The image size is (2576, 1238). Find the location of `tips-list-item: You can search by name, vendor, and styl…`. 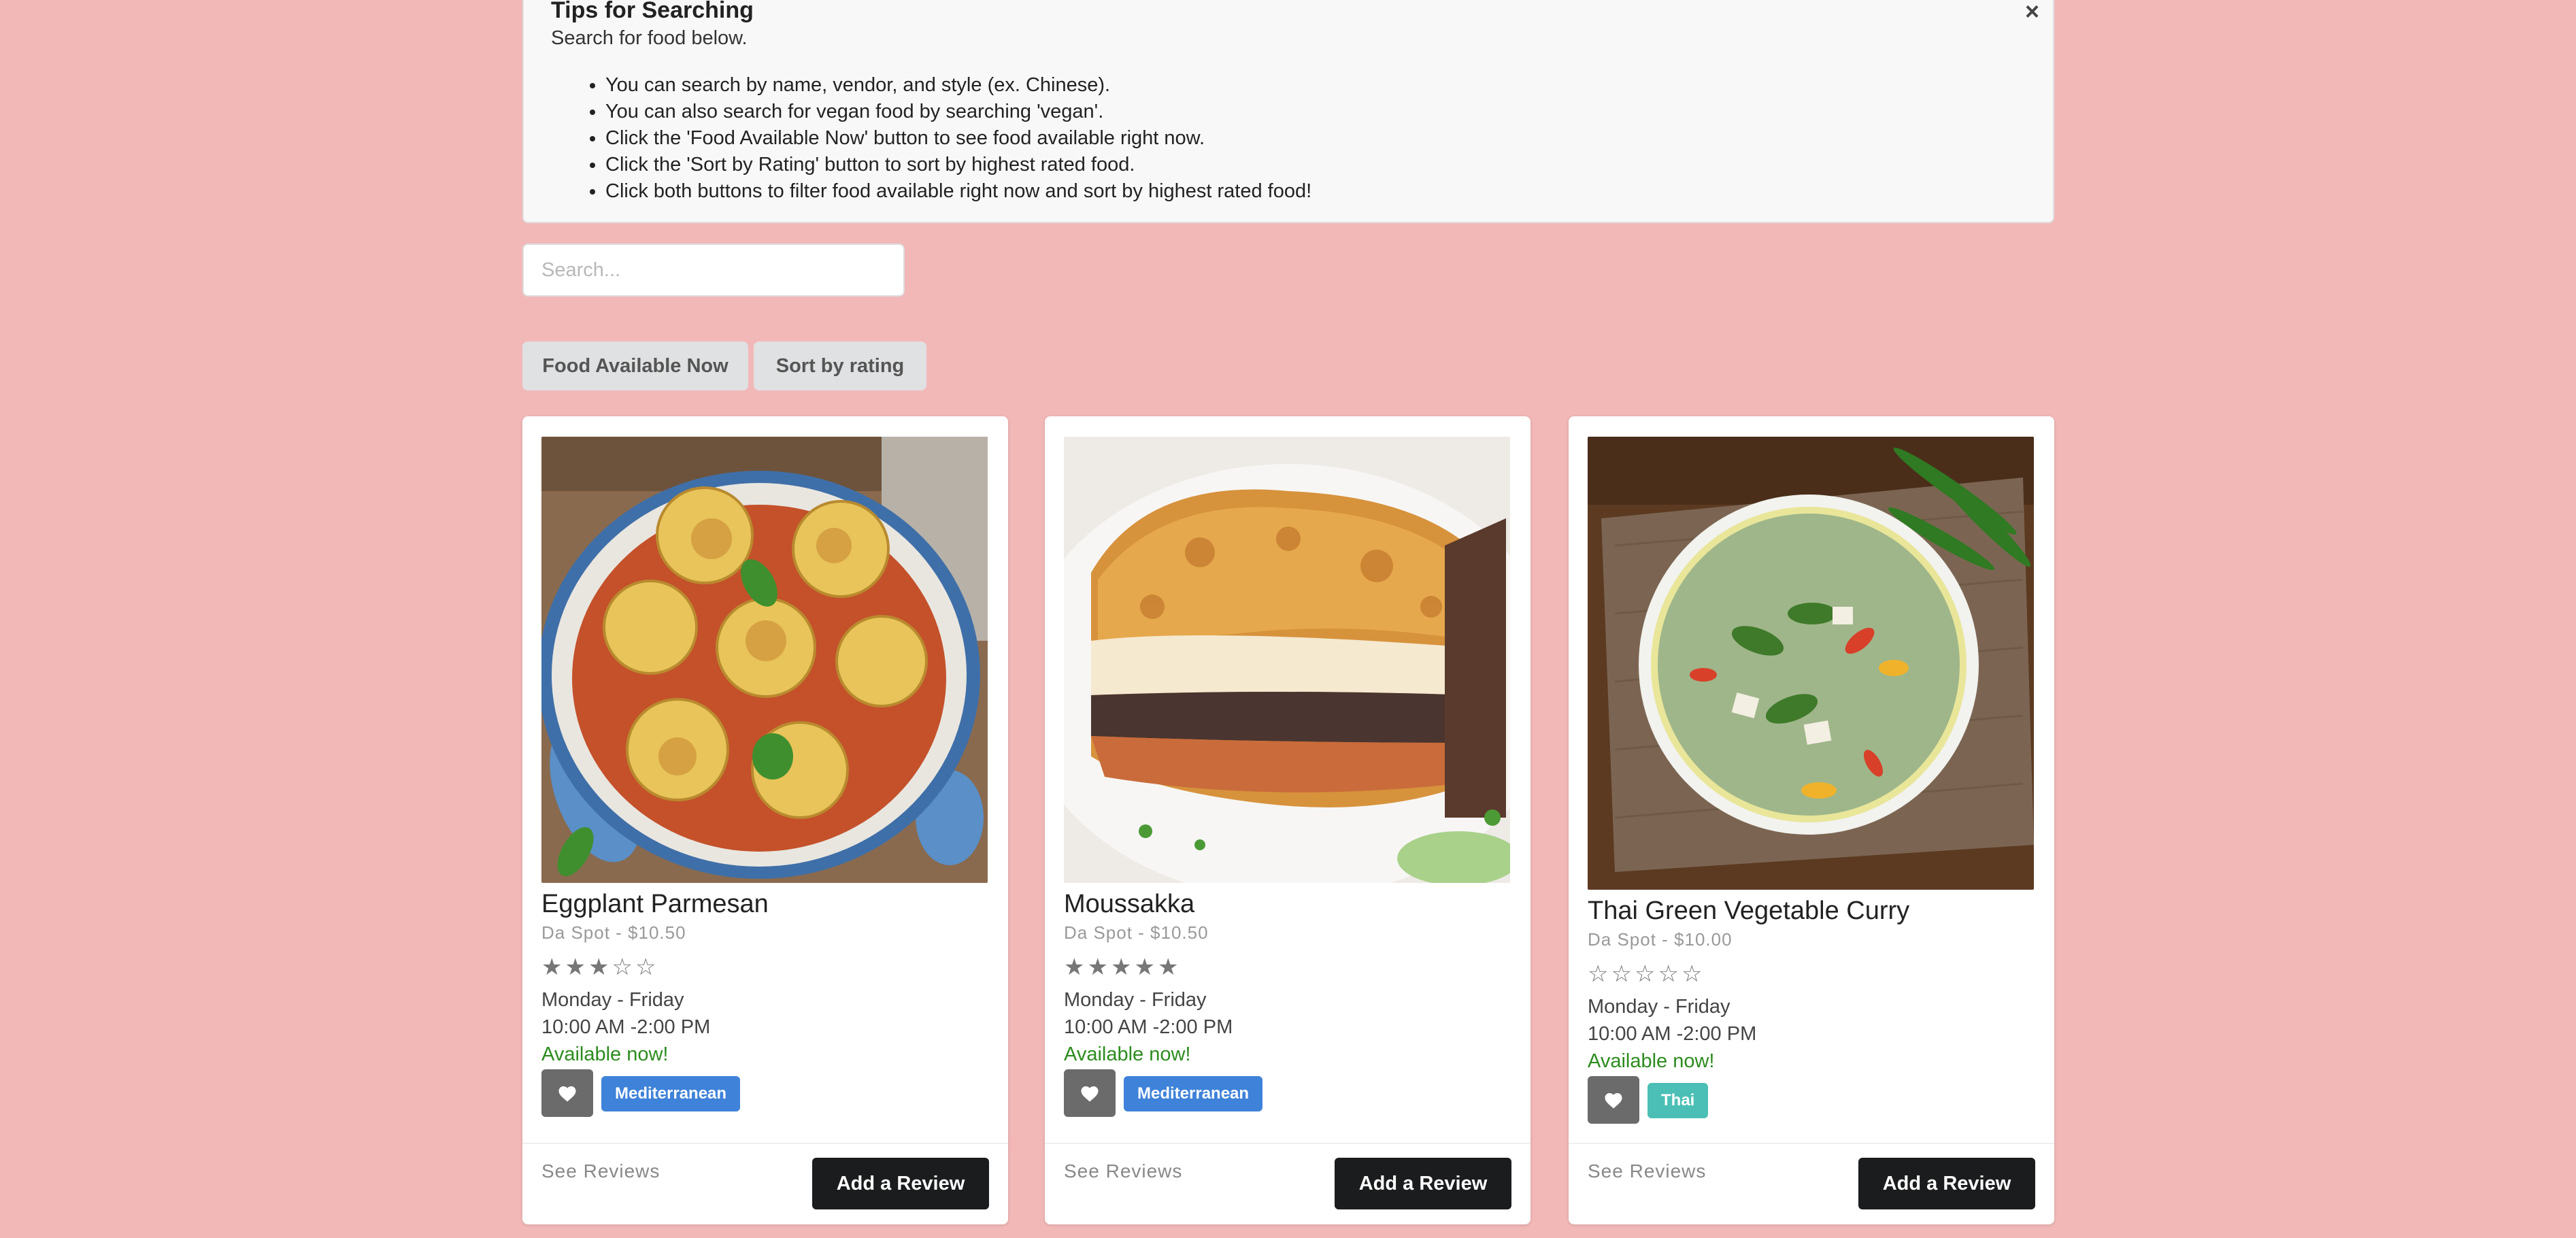

tips-list-item: You can search by name, vendor, and styl… is located at coordinates (958, 85).